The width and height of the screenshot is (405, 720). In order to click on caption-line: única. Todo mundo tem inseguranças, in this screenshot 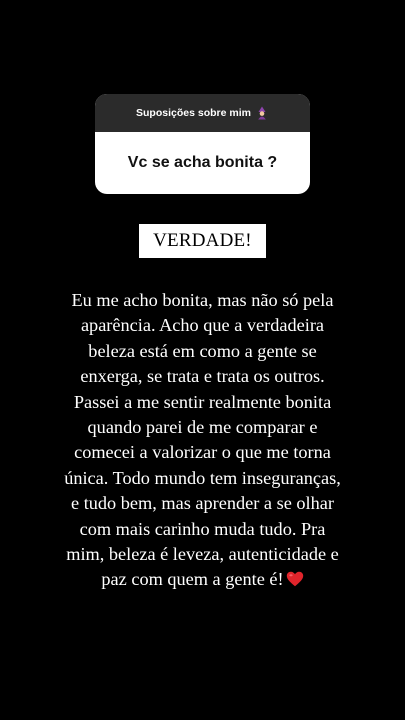, I will do `click(202, 477)`.